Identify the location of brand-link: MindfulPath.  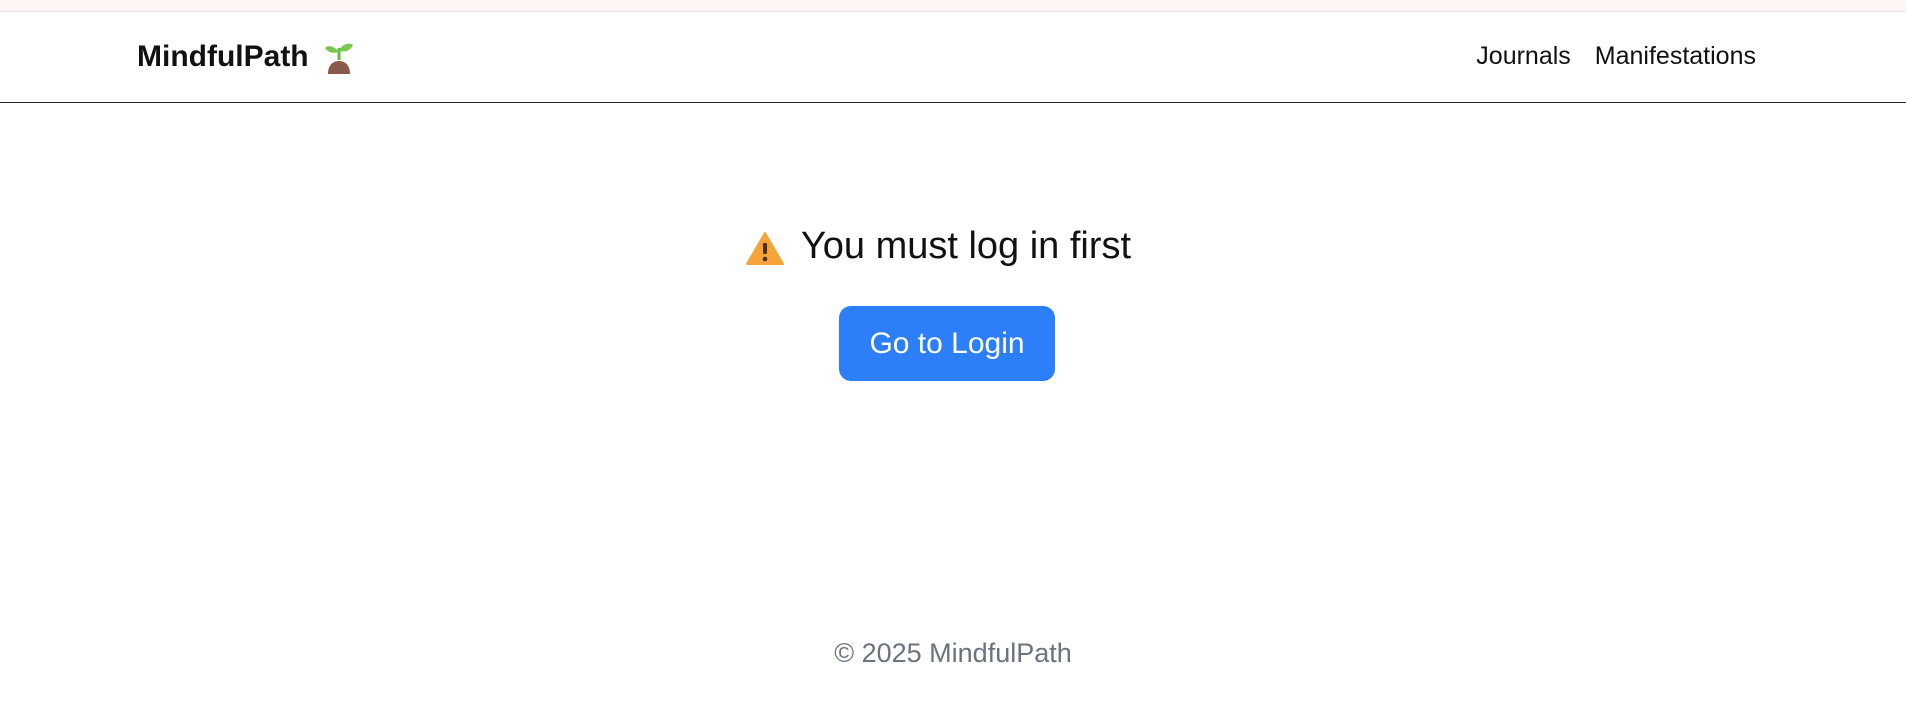
(246, 57).